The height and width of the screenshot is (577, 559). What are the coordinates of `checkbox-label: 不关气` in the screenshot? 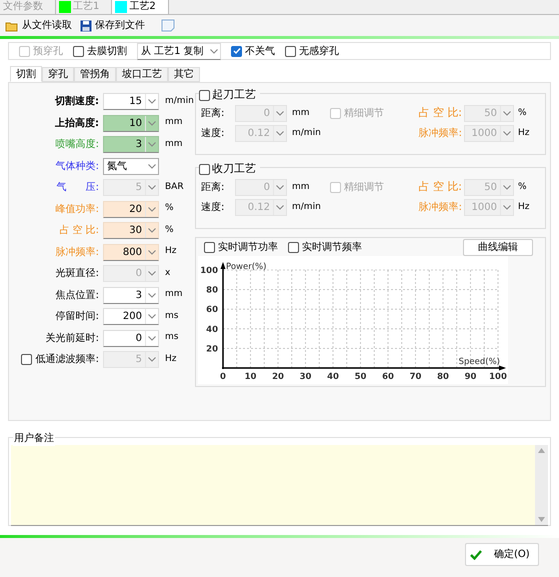 It's located at (260, 51).